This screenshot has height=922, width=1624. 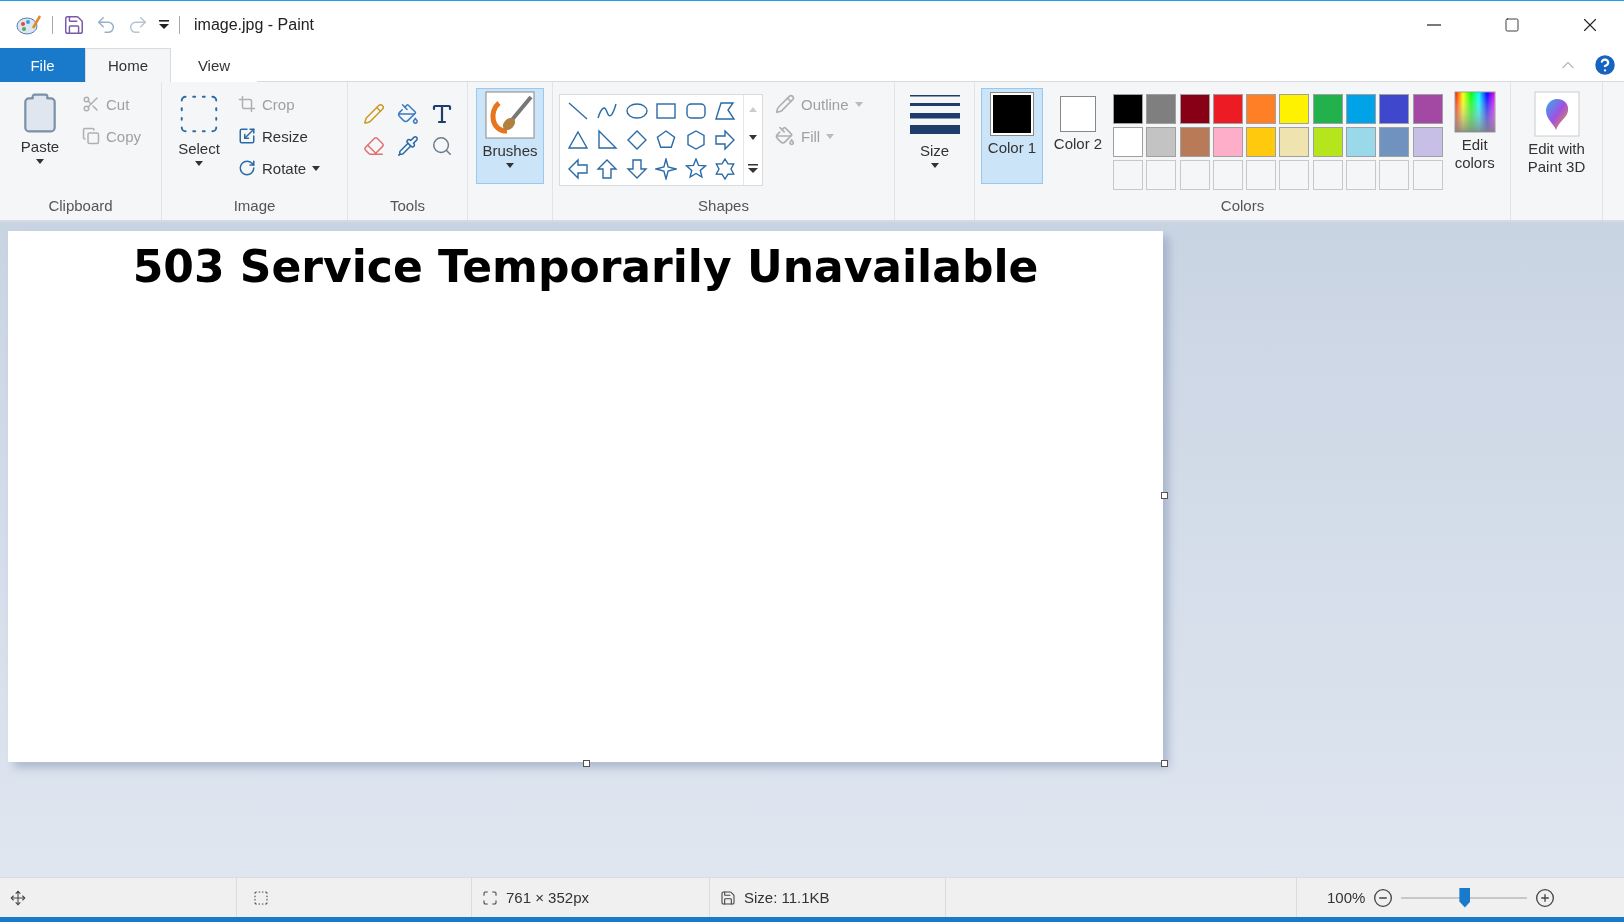 I want to click on group-label: Tools, so click(x=407, y=206).